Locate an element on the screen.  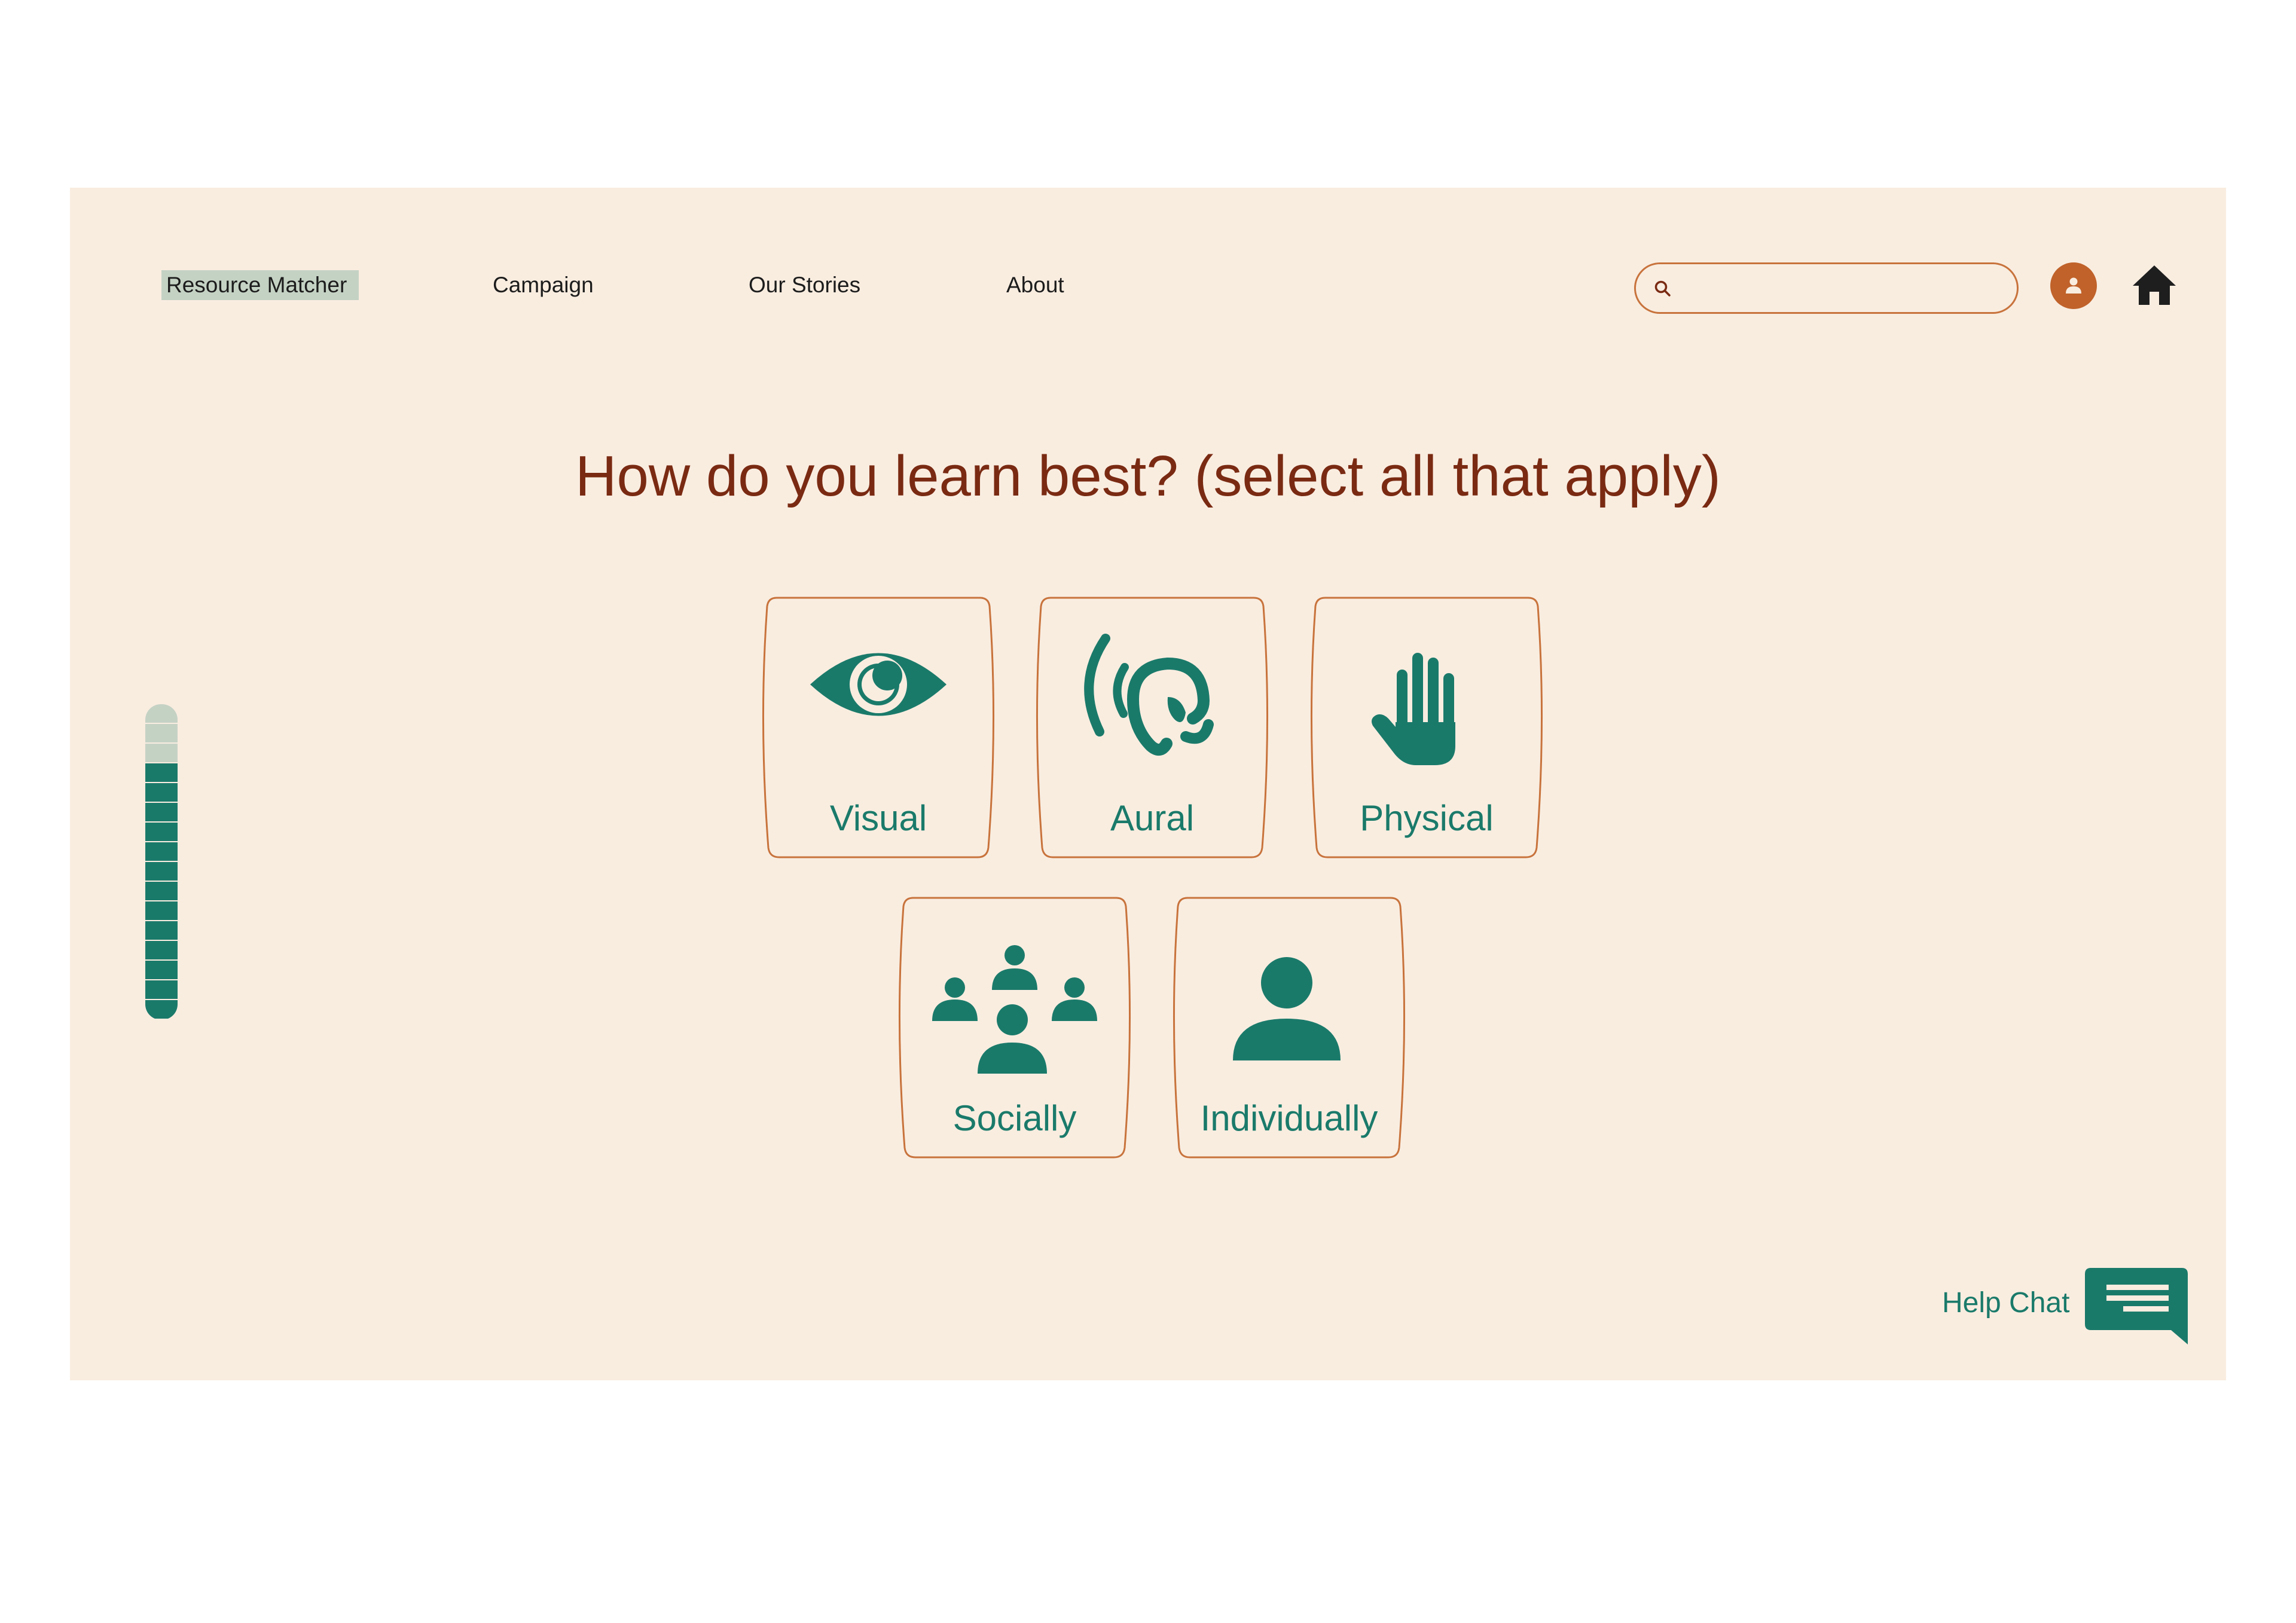
option-card-socially: Socially is located at coordinates (1014, 1028).